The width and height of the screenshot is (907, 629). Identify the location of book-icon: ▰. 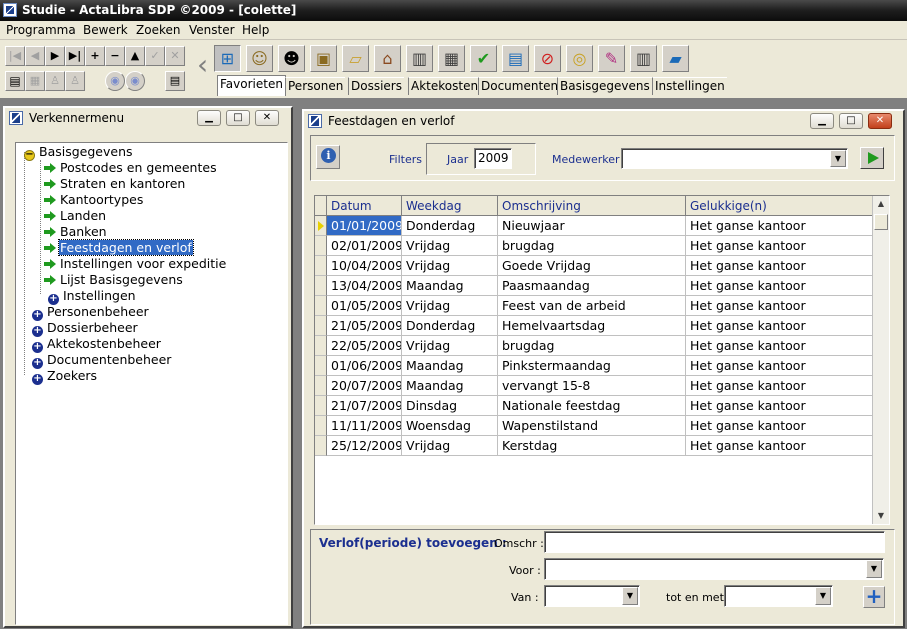
(675, 58).